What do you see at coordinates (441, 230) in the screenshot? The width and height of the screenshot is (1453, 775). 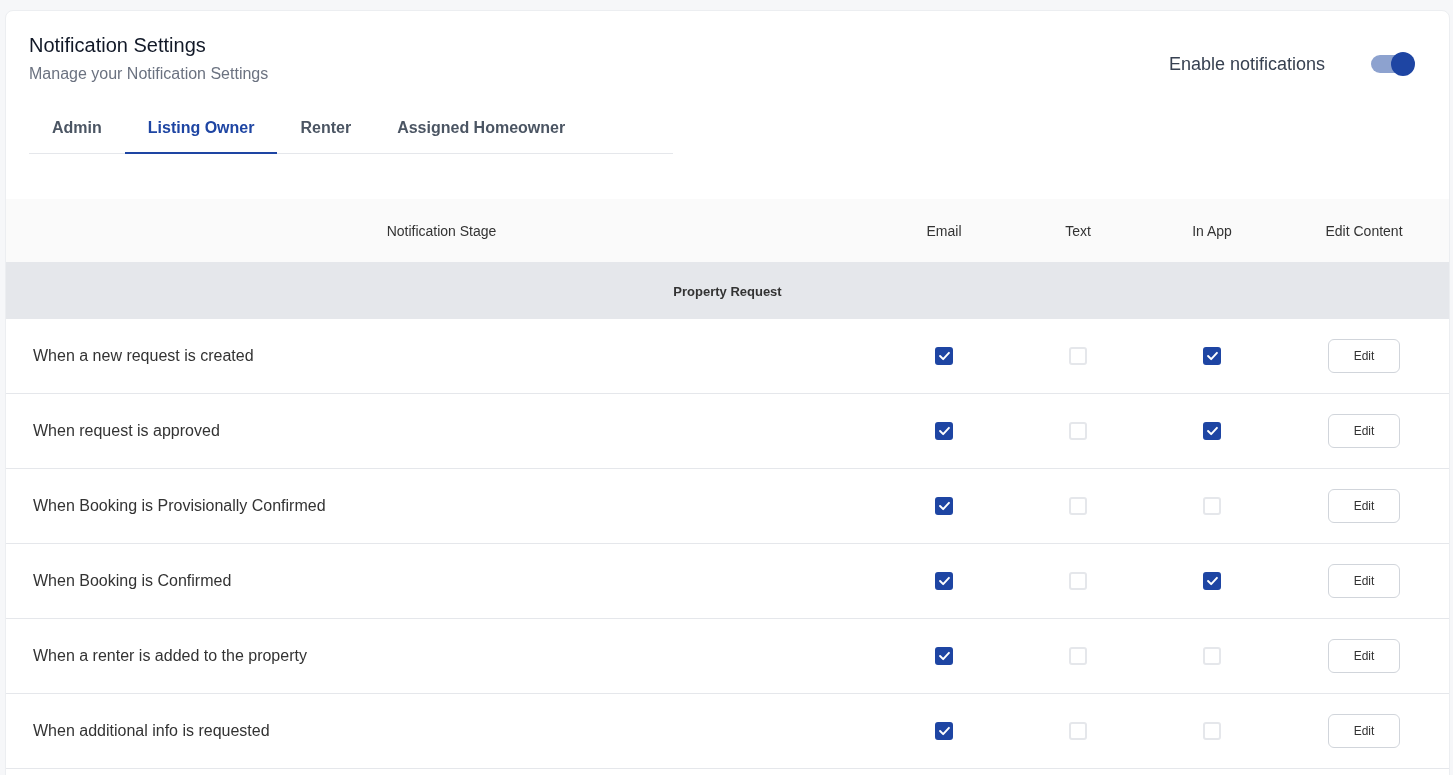 I see `column-header: Notification Stage` at bounding box center [441, 230].